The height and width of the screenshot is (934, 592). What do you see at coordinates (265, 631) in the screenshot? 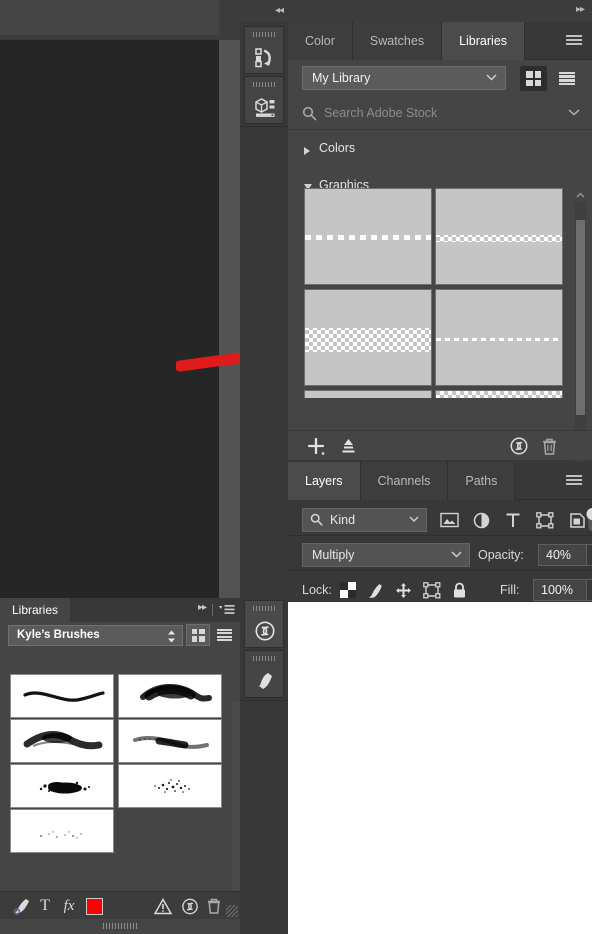
I see `creative-cloud-libraries-icon` at bounding box center [265, 631].